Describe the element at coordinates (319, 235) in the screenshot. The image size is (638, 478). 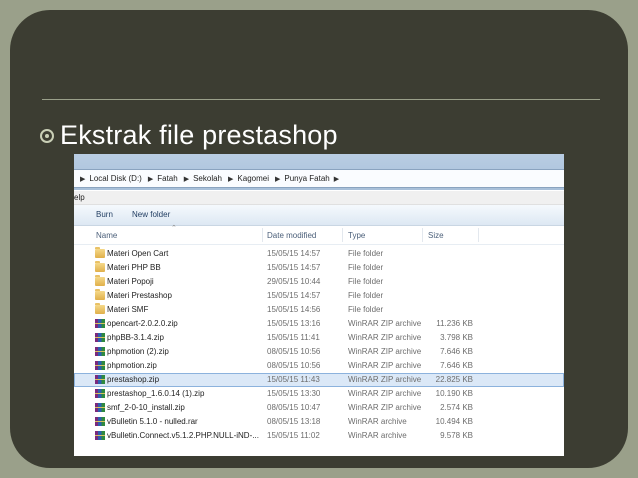
I see `column-header: Name Date modified Type Size` at that location.